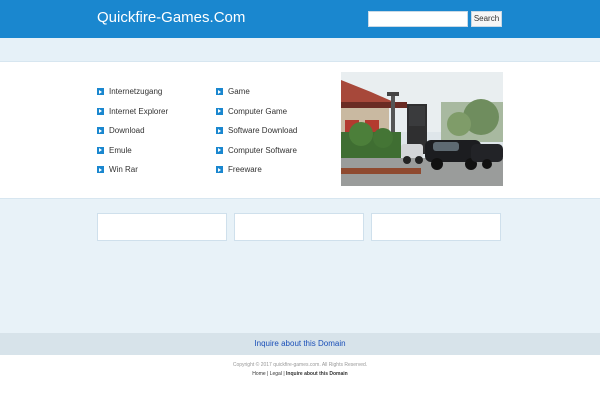 The width and height of the screenshot is (600, 400). I want to click on related-link-label: Software Download, so click(262, 130).